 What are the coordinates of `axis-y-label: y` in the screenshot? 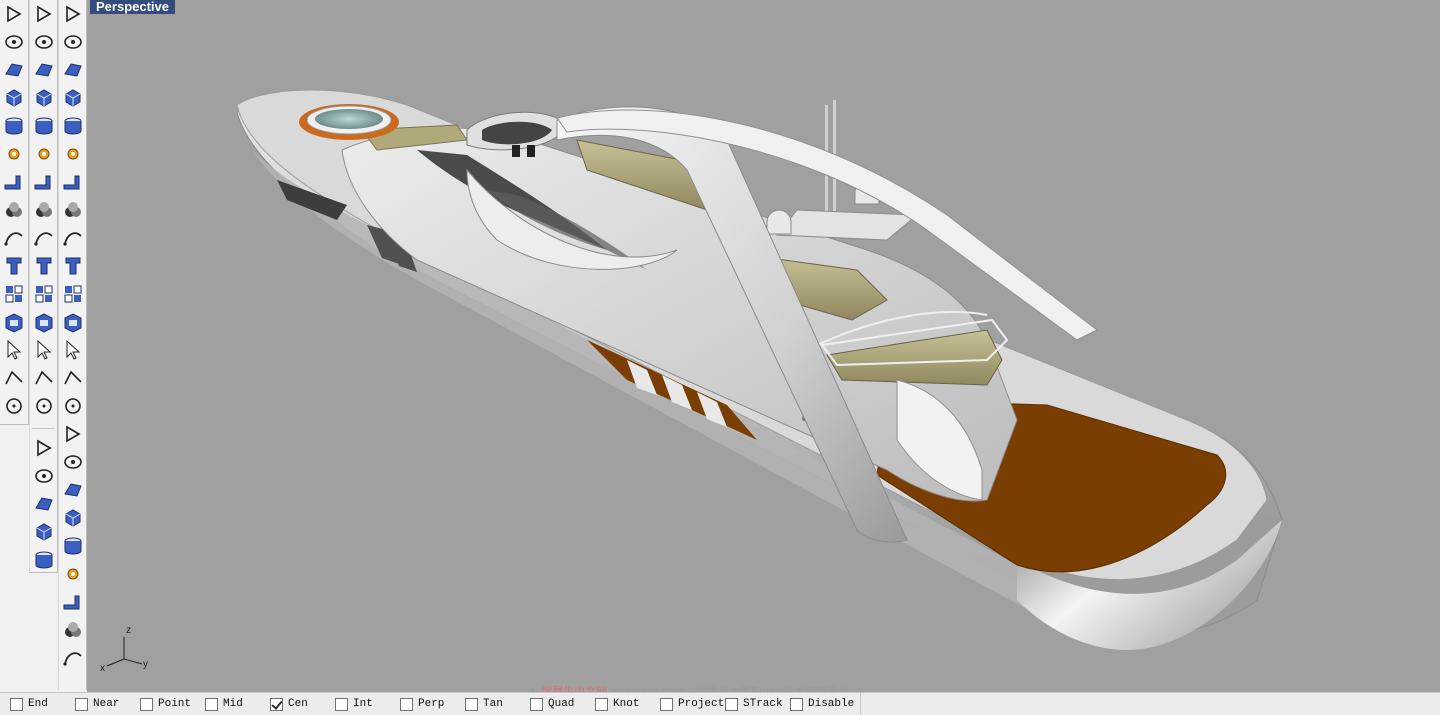 It's located at (145, 664).